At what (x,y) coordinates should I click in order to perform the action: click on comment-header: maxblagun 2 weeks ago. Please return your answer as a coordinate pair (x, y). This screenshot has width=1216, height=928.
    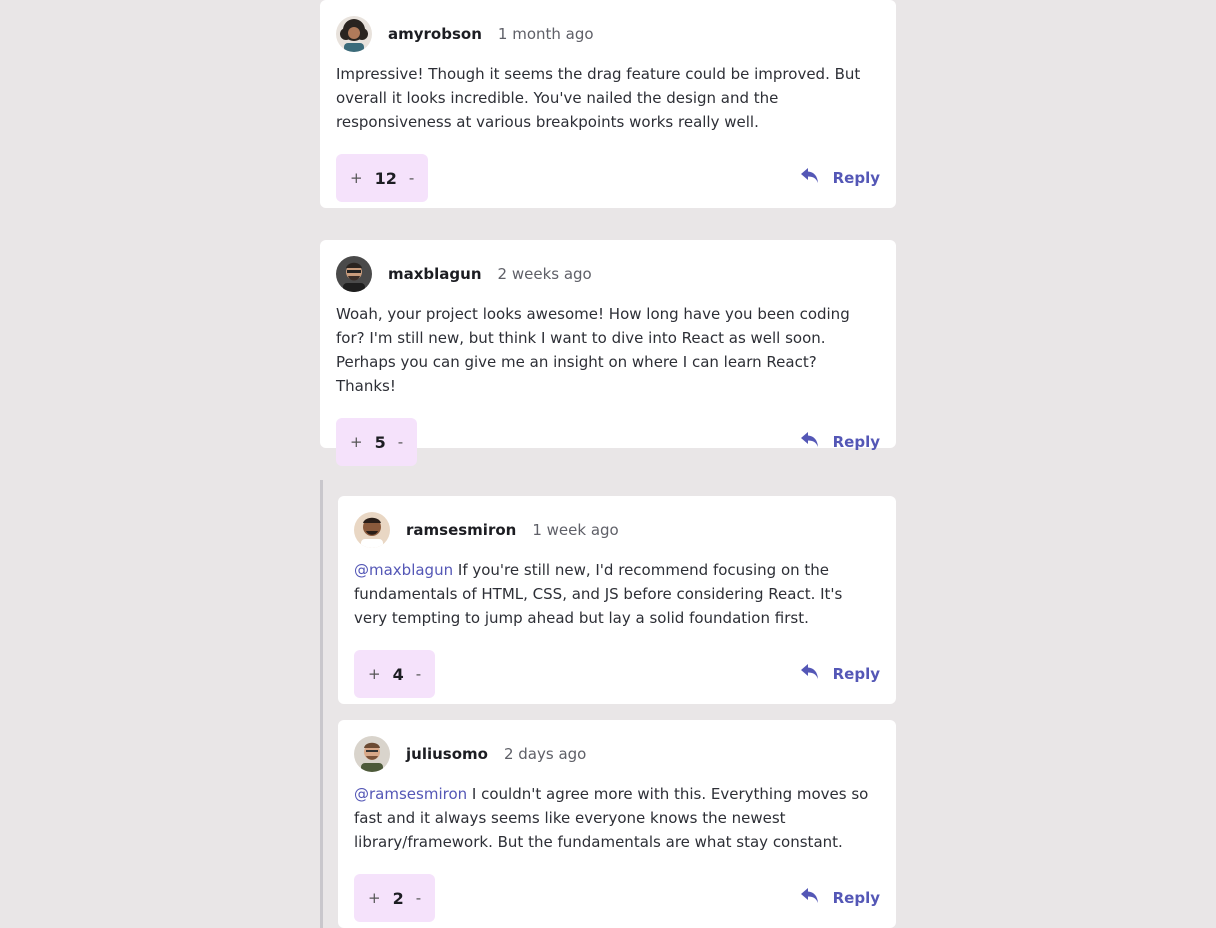
    Looking at the image, I should click on (608, 274).